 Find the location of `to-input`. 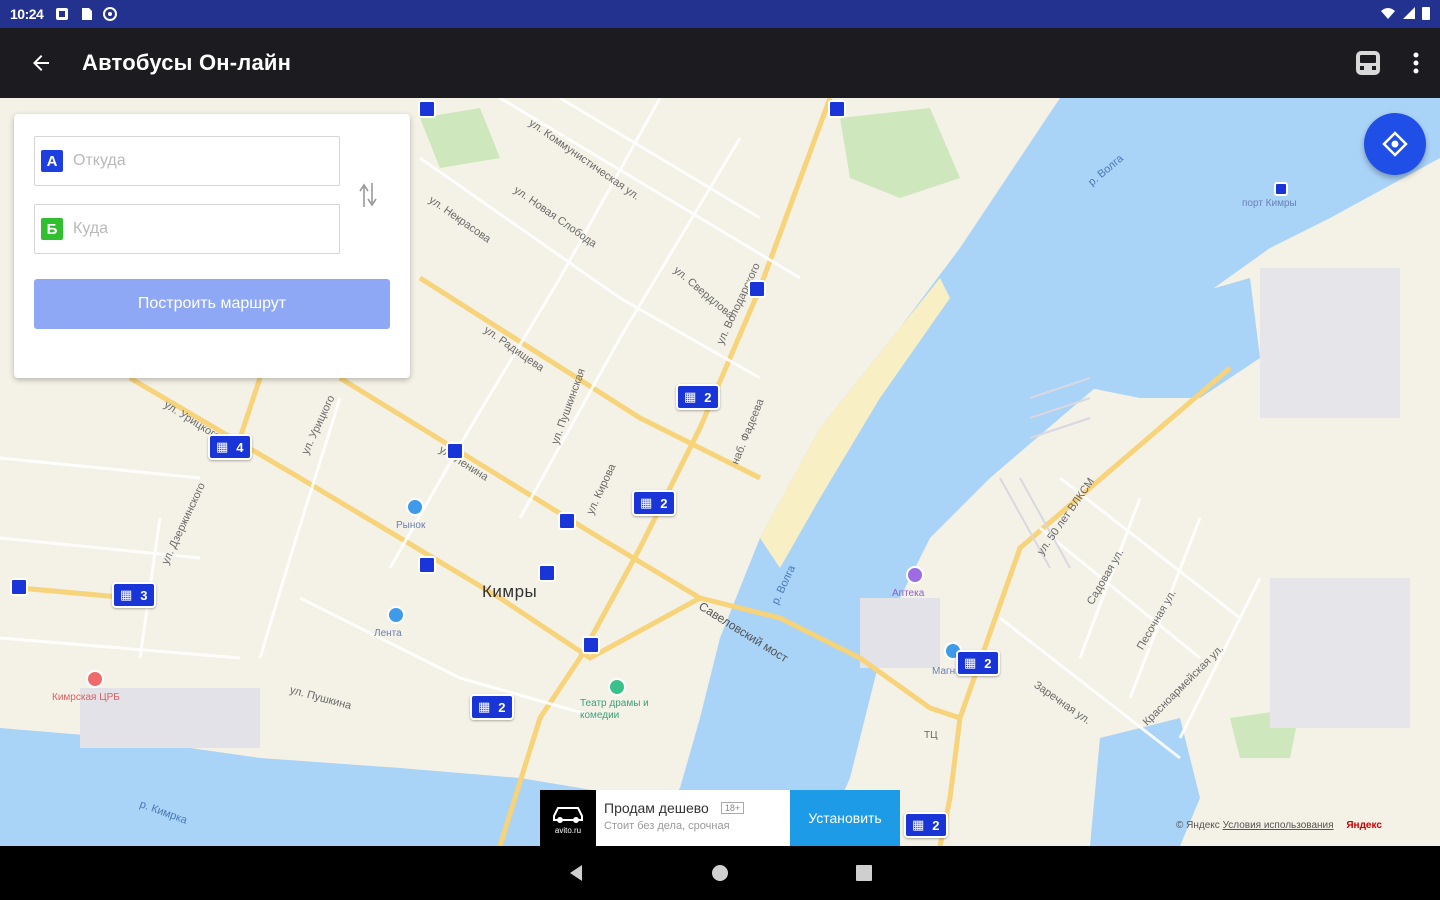

to-input is located at coordinates (193, 229).